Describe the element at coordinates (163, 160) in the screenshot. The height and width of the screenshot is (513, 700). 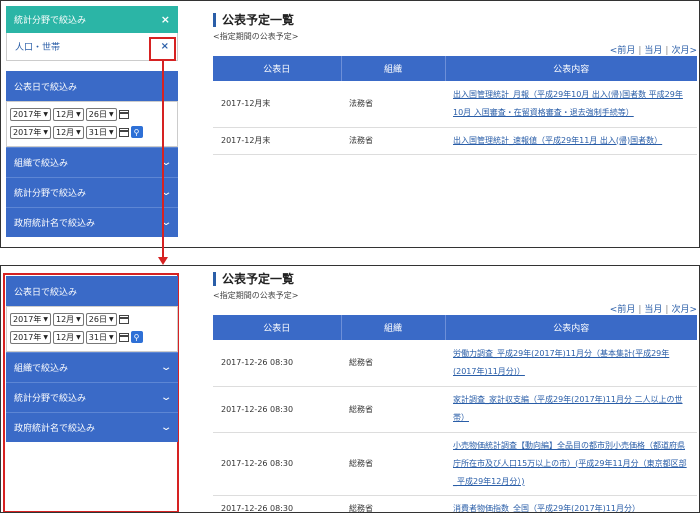
I see `arrow-line` at that location.